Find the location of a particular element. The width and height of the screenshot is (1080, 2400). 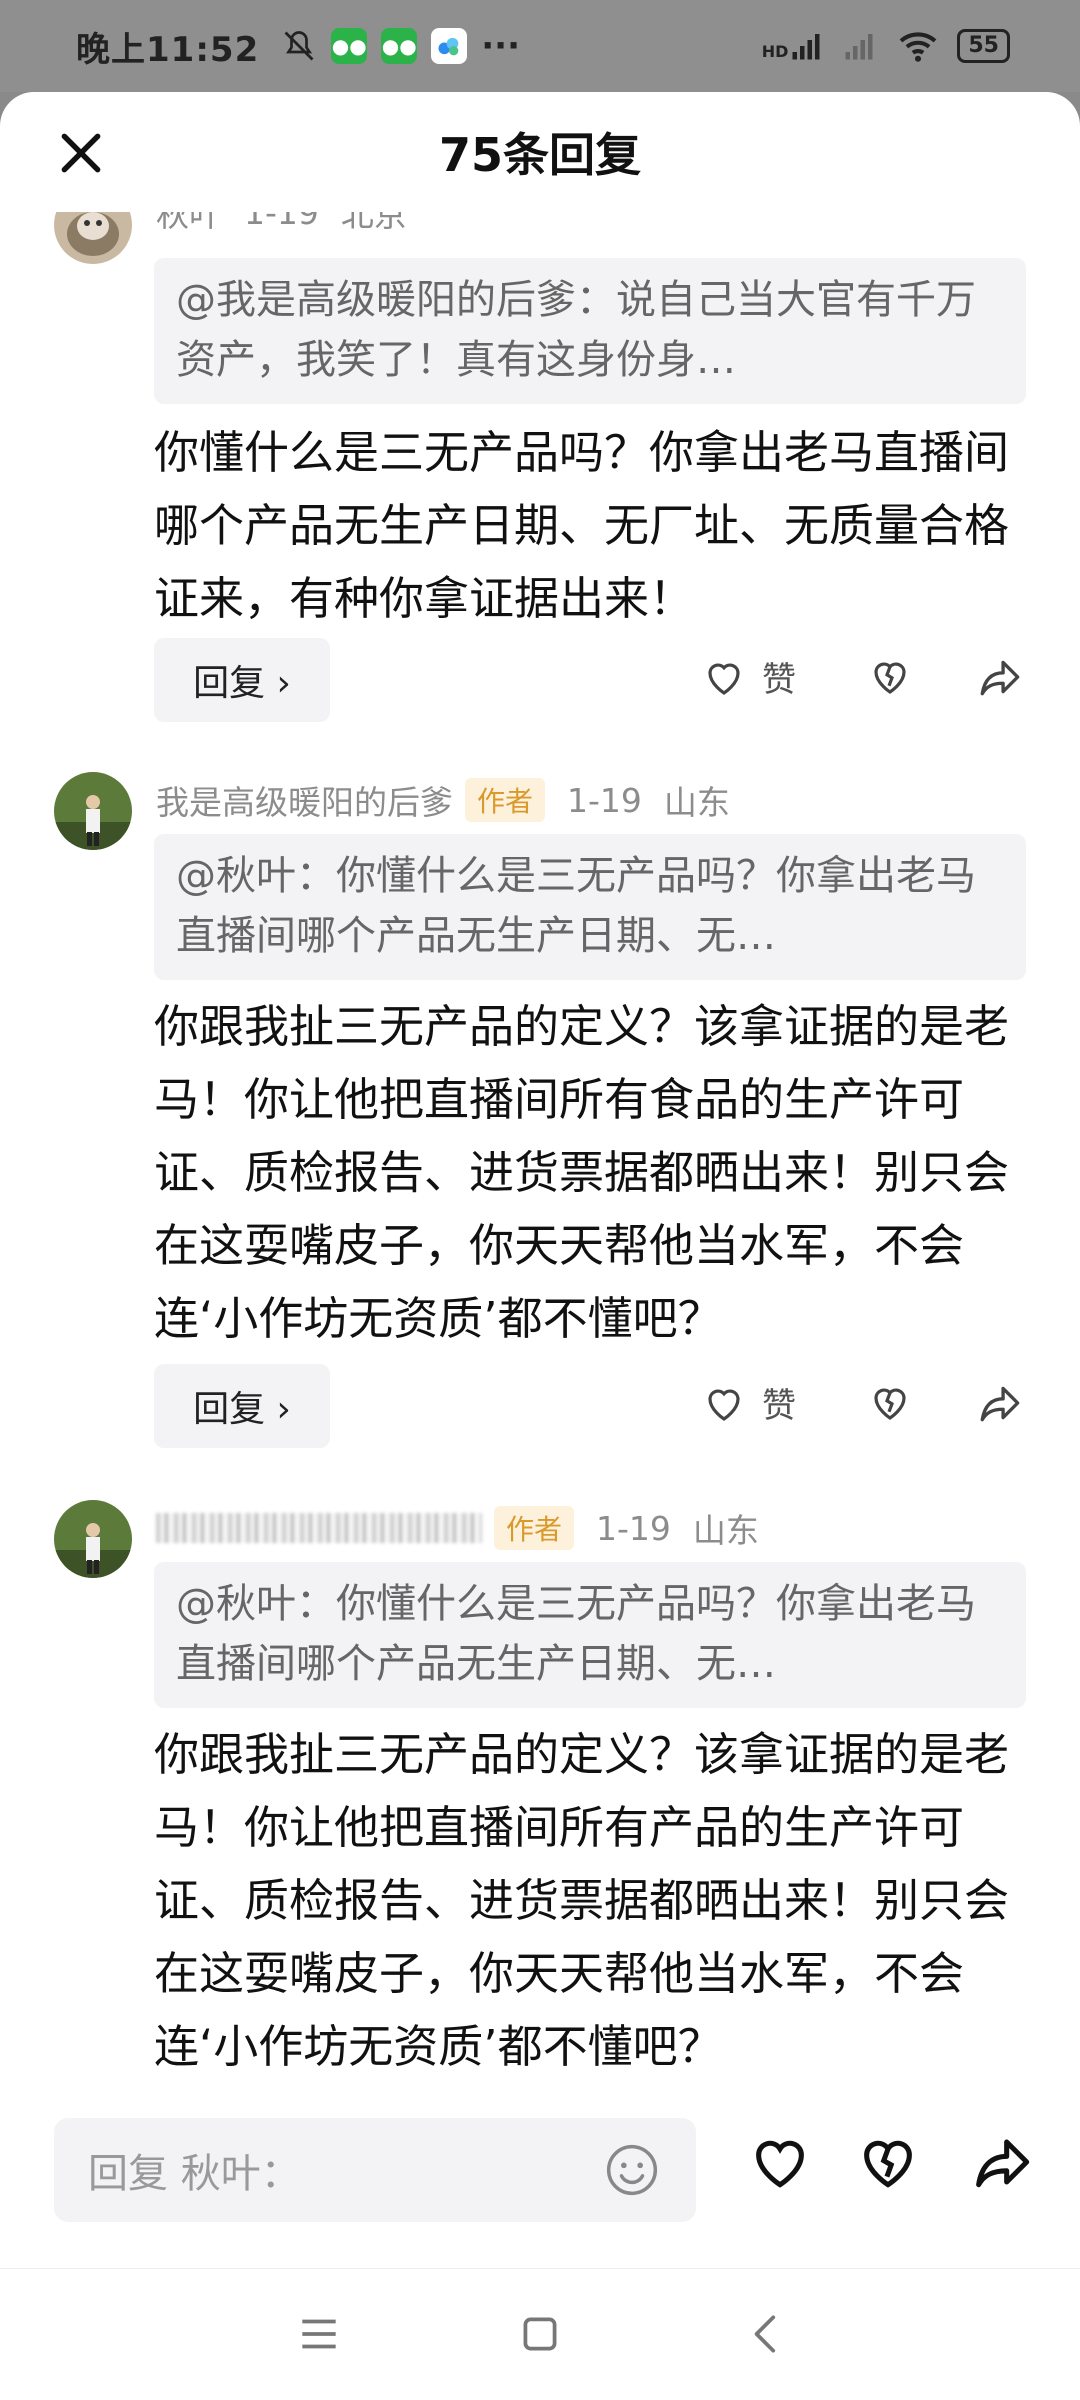

status-time: 晚上11:52 is located at coordinates (168, 49).